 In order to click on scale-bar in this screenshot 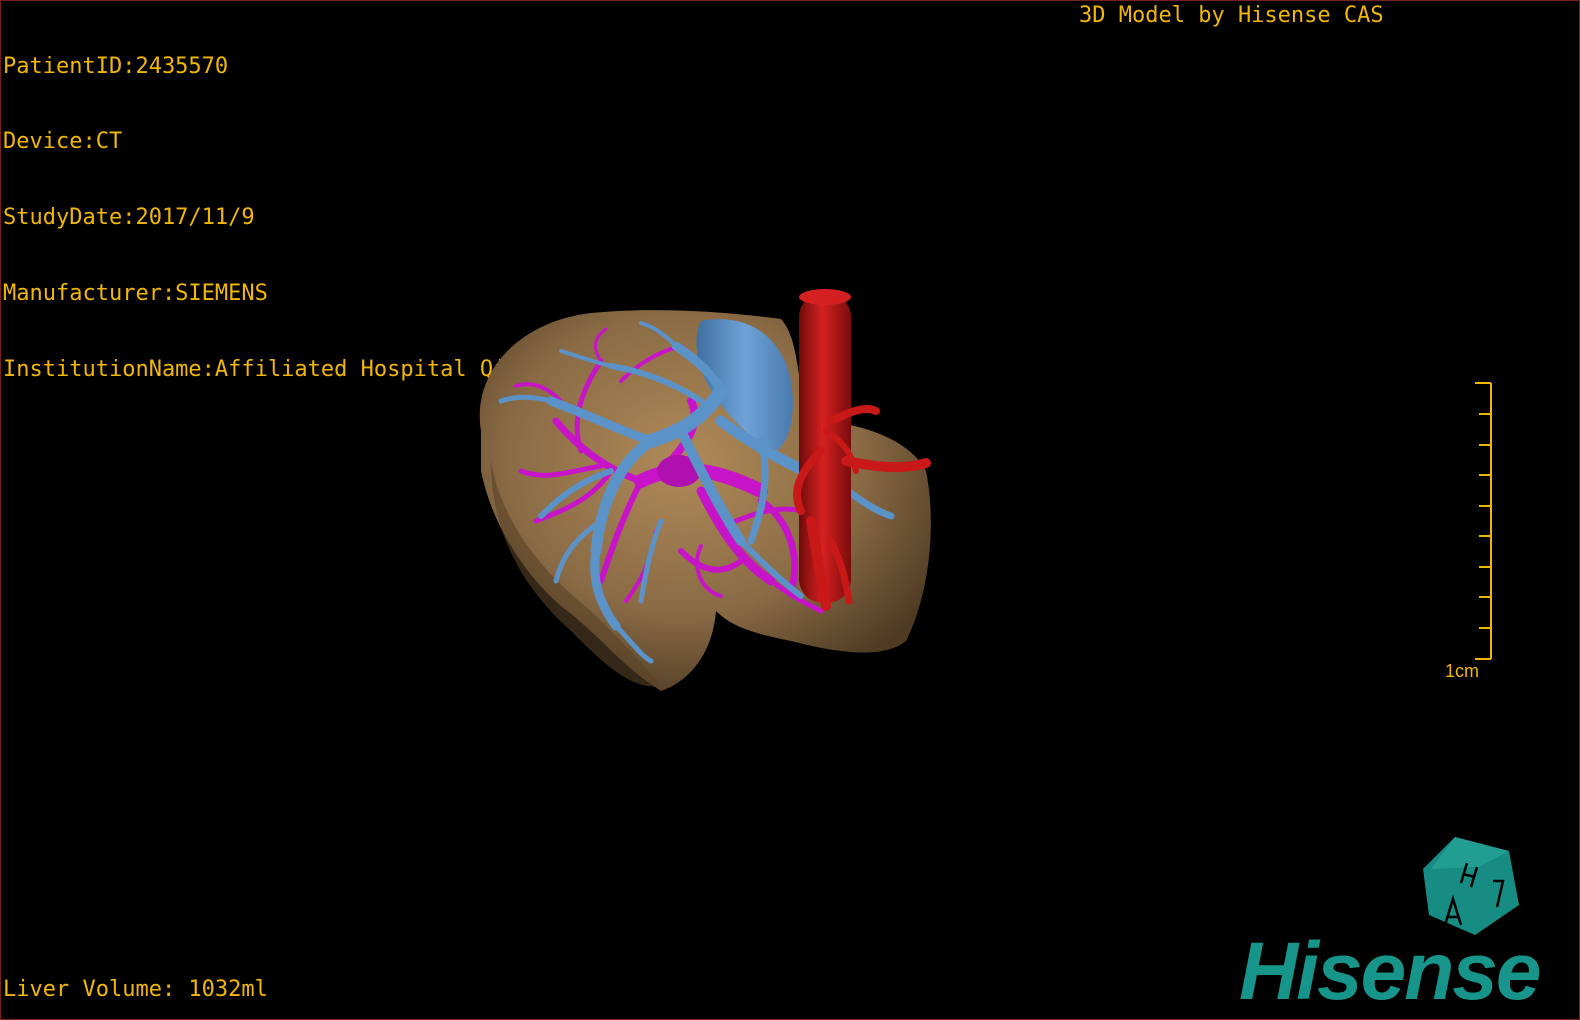, I will do `click(1483, 521)`.